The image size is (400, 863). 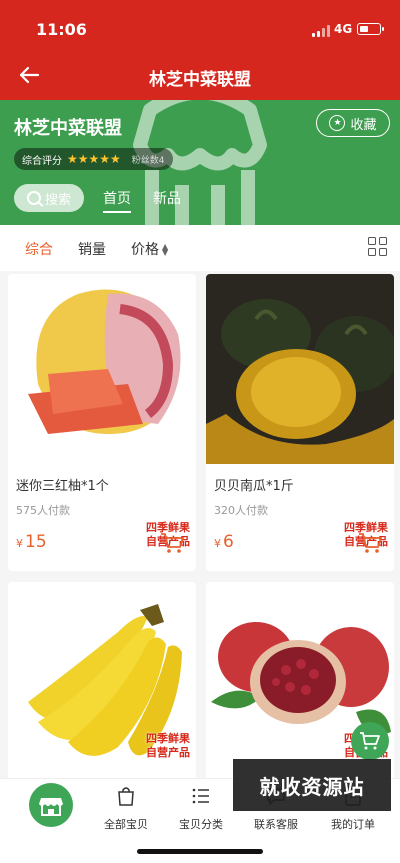 I want to click on status-bar: 11:06 4G, so click(x=200, y=26).